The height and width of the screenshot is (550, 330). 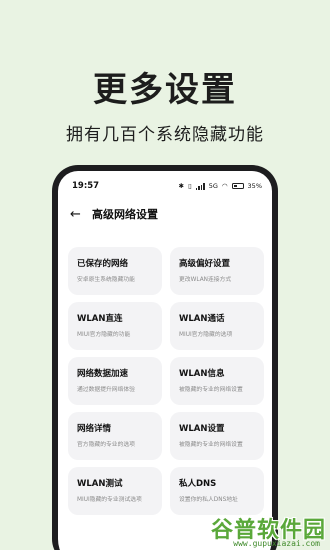 I want to click on card-description: 设置你的私人DNS地址, so click(x=208, y=500).